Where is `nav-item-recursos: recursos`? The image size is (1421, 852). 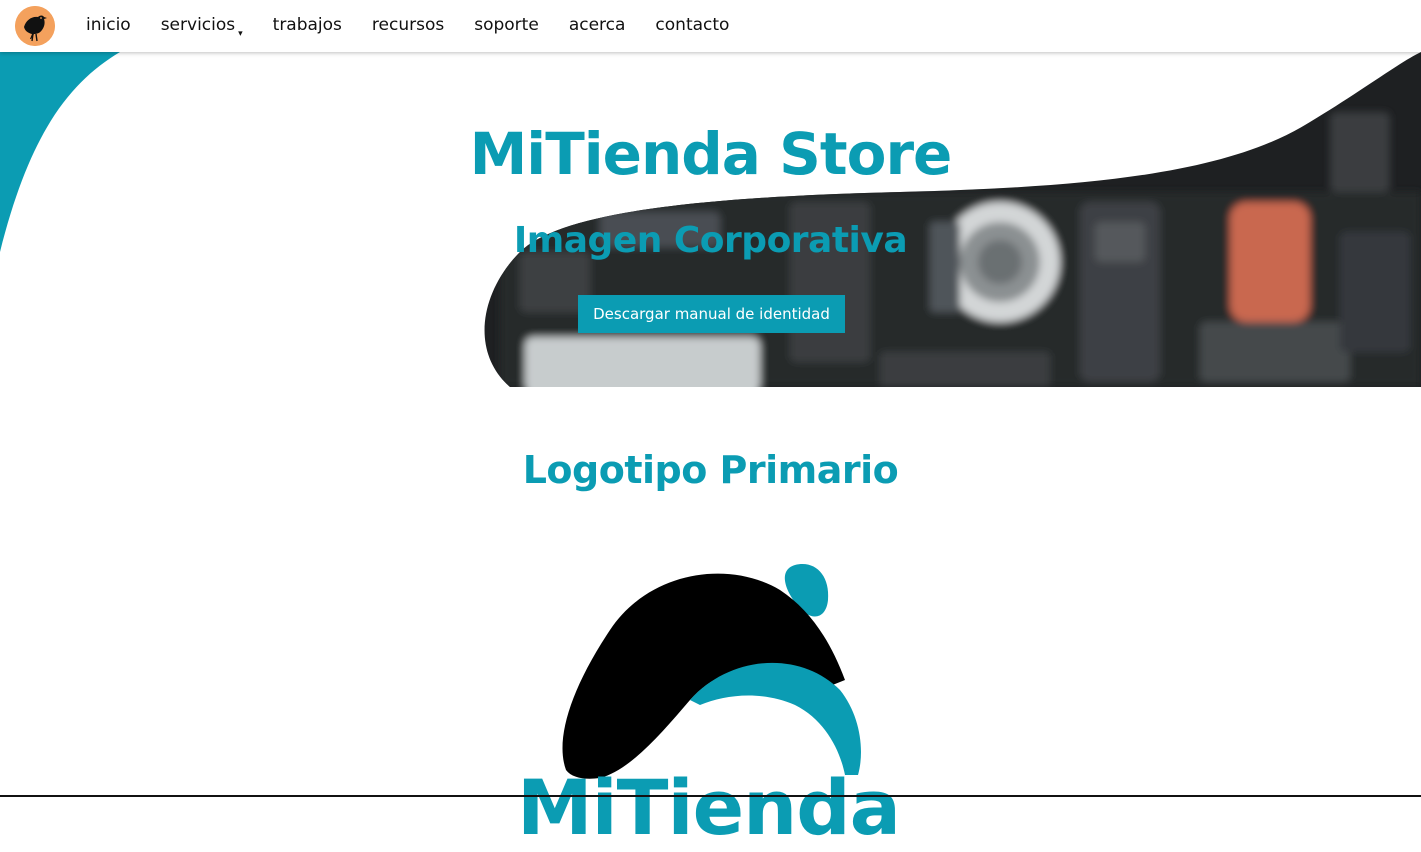 nav-item-recursos: recursos is located at coordinates (408, 25).